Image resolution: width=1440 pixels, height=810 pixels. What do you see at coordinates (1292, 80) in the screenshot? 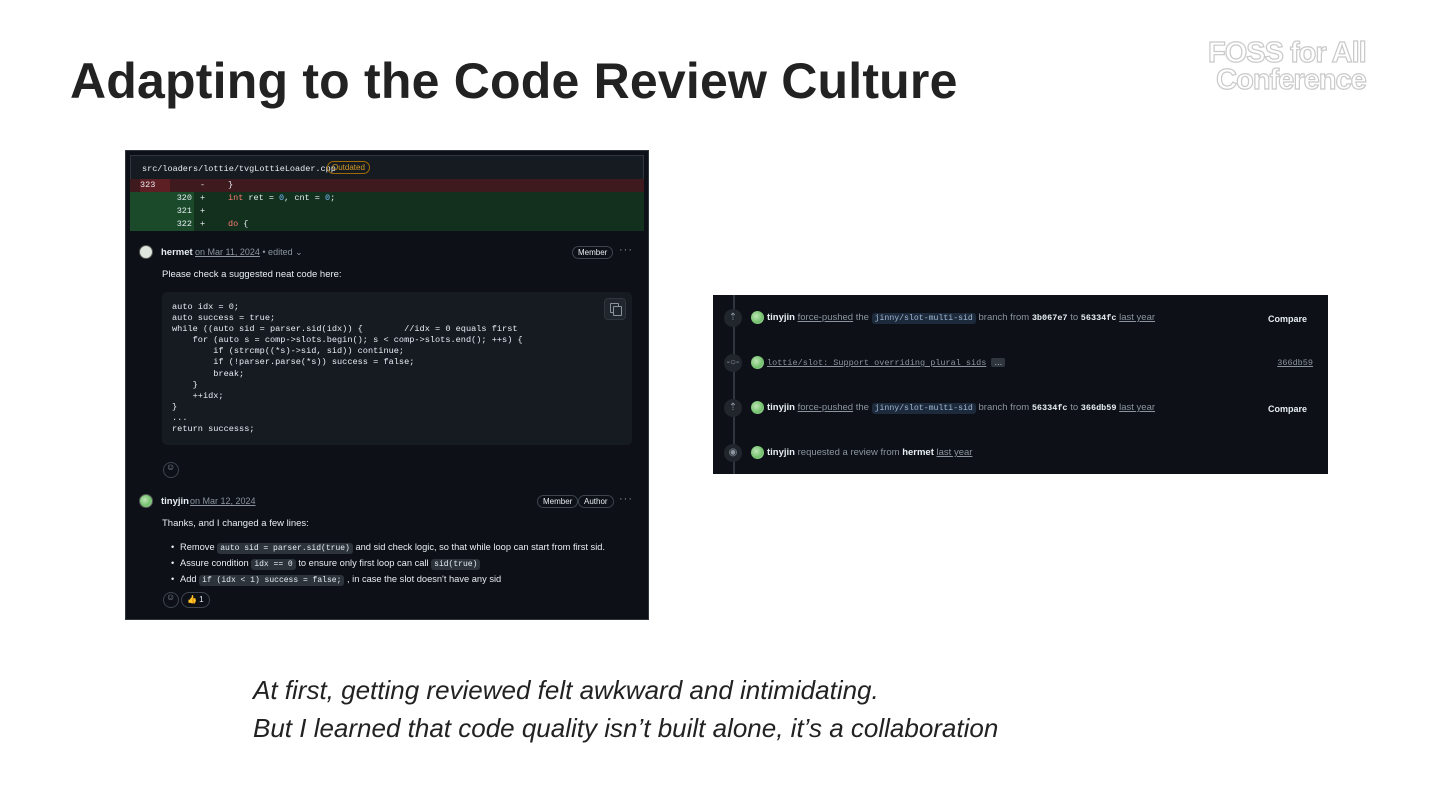
I see `logo-line2: Conference` at bounding box center [1292, 80].